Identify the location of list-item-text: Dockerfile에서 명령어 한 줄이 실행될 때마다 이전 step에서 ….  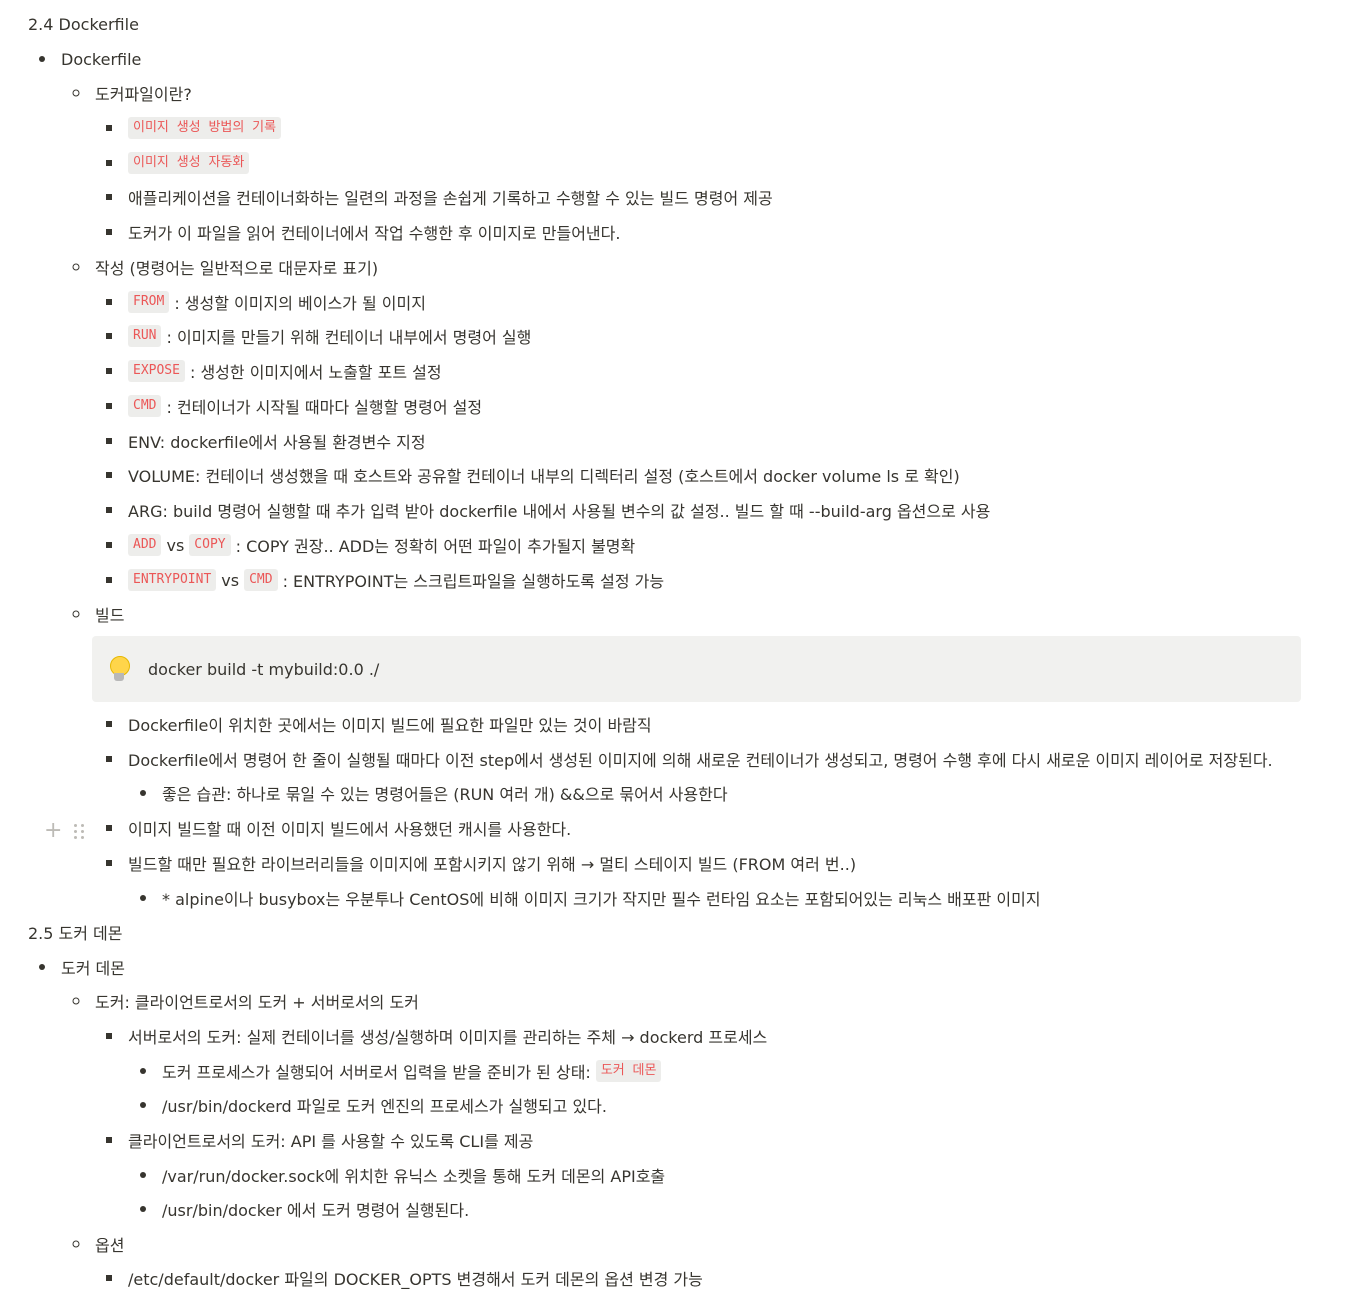
(700, 759).